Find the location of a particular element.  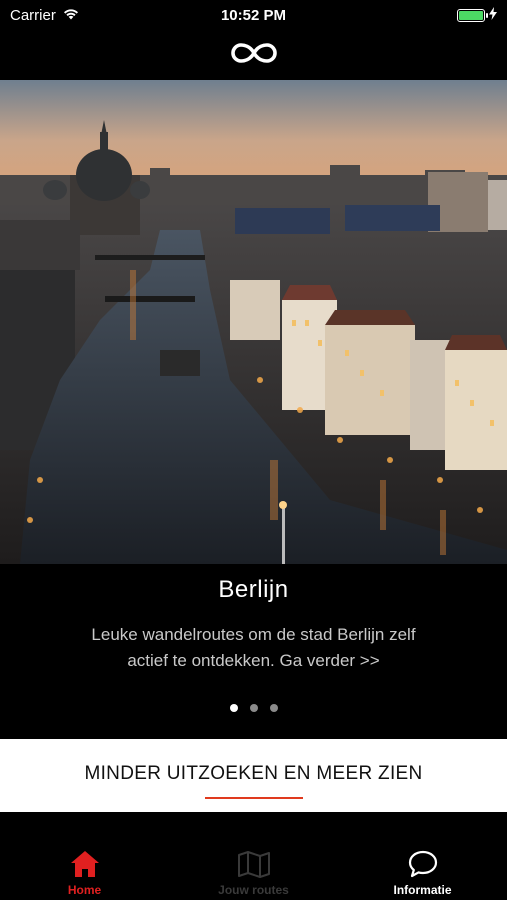

tab-bar: Home Jouw routes Informatie is located at coordinates (253, 856).